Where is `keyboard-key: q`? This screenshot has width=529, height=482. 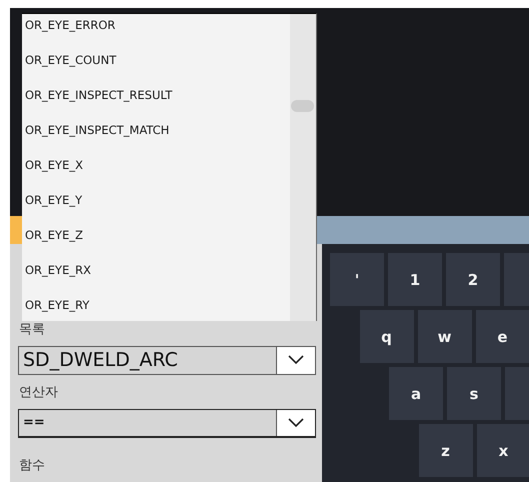
keyboard-key: q is located at coordinates (387, 336).